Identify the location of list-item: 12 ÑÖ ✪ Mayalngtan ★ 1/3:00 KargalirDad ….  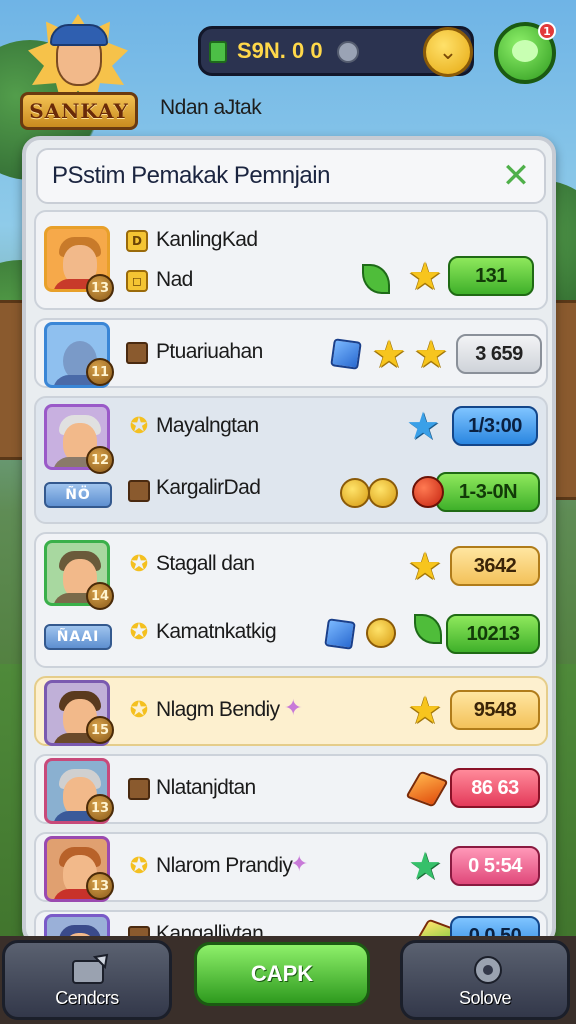
(291, 460).